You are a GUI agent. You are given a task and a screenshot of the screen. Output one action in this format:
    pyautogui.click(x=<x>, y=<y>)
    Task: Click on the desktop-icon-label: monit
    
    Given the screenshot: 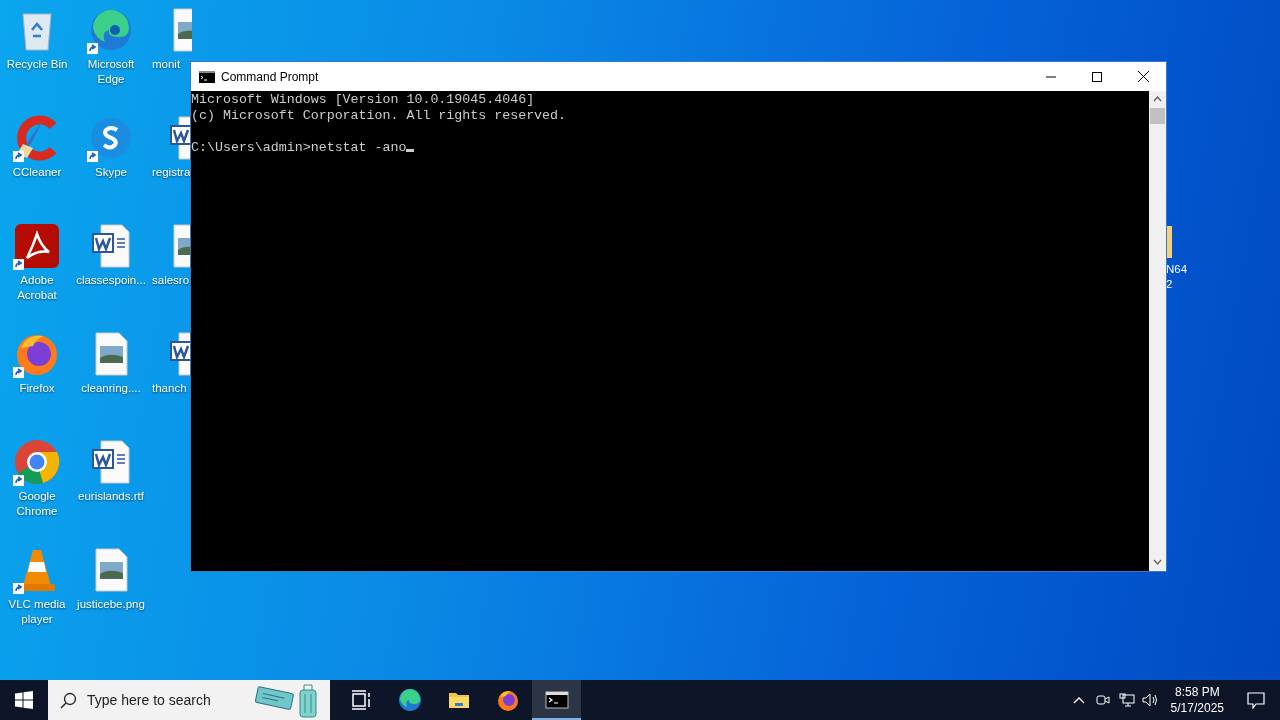 What is the action you would take?
    pyautogui.click(x=164, y=64)
    